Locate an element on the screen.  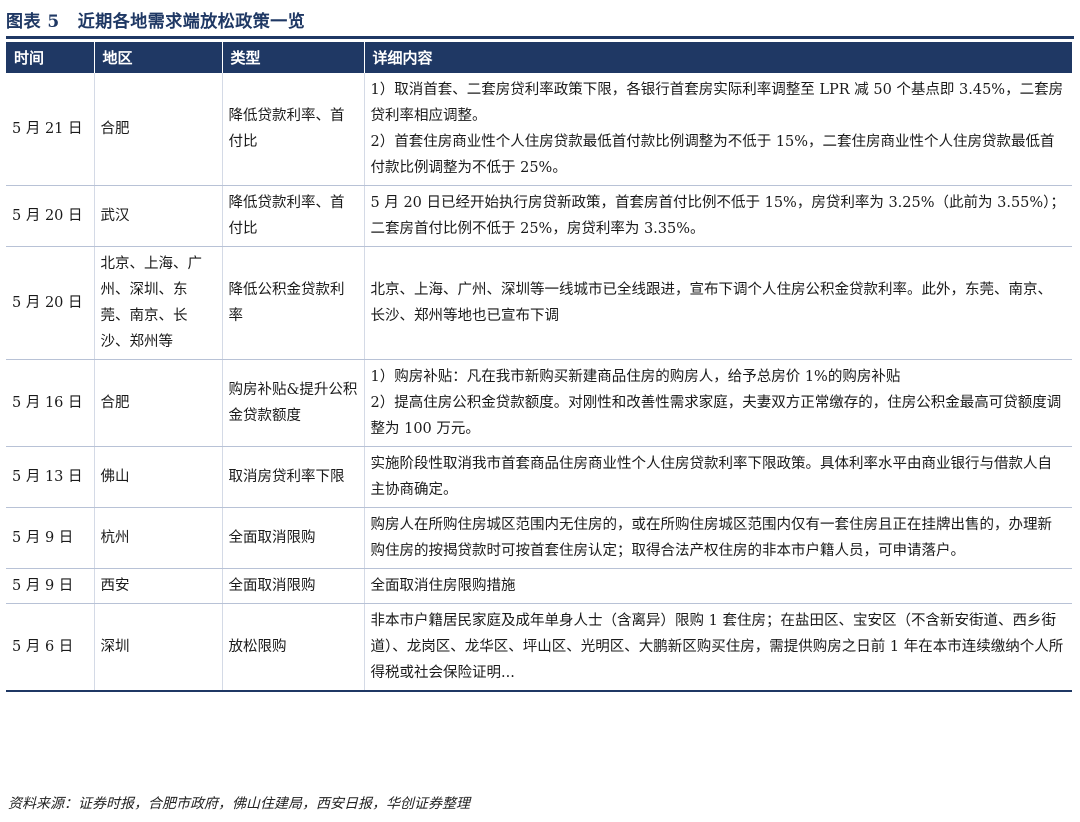
table-row: 5 月 9 日西安 全面取消限购 全面取消住房限购措施 is located at coordinates (539, 586).